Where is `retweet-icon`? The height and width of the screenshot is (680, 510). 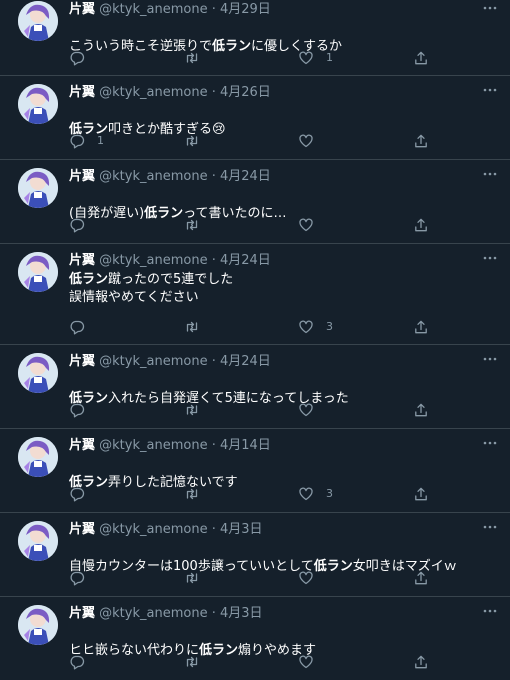
retweet-icon is located at coordinates (192, 225).